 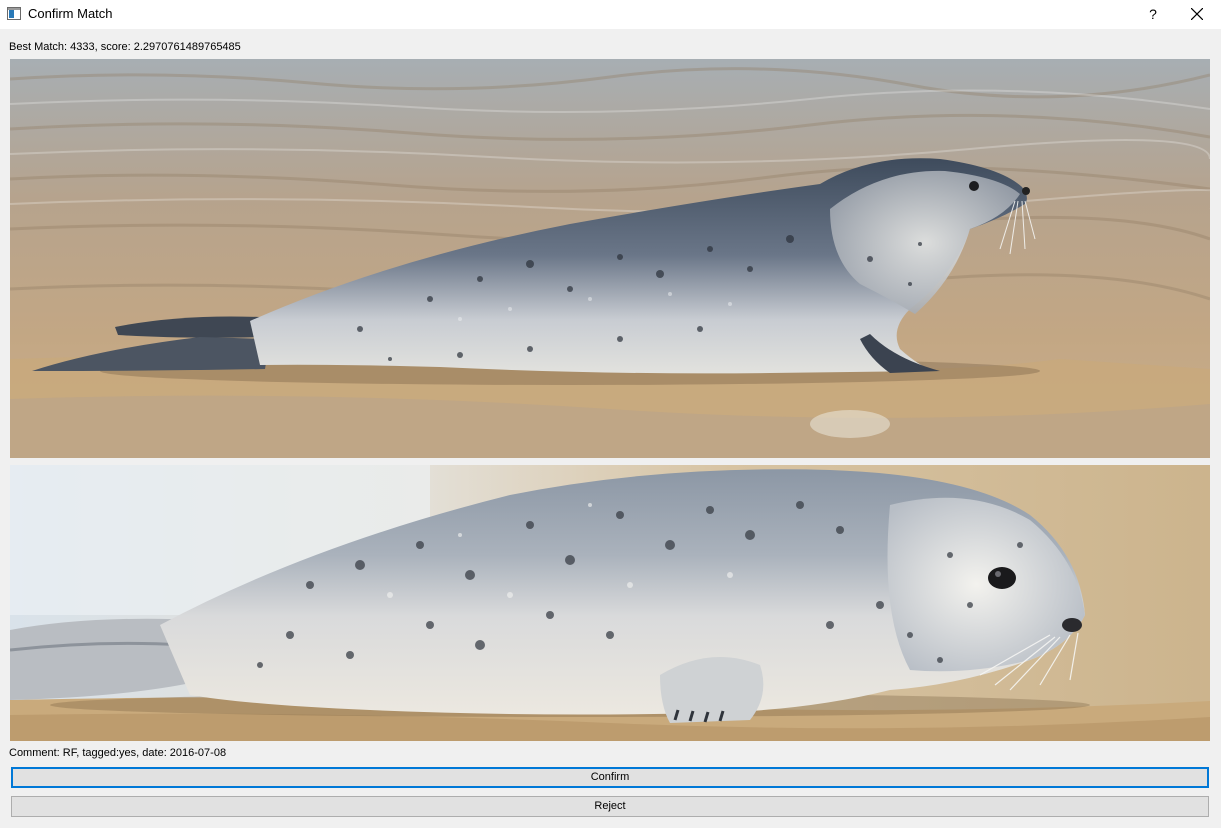 What do you see at coordinates (14, 13) in the screenshot?
I see `app-window-icon` at bounding box center [14, 13].